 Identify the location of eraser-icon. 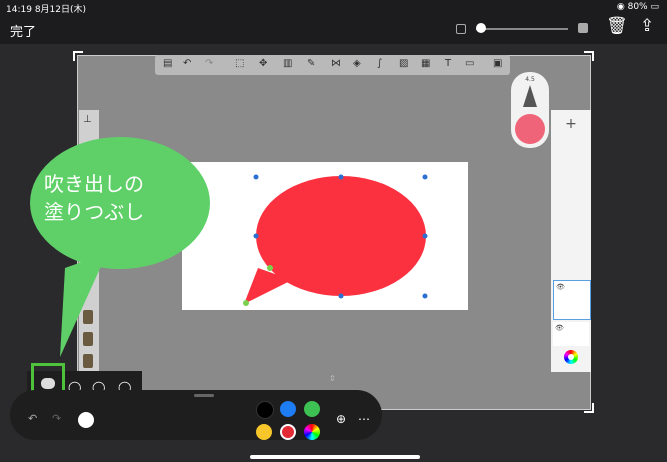
(86, 420).